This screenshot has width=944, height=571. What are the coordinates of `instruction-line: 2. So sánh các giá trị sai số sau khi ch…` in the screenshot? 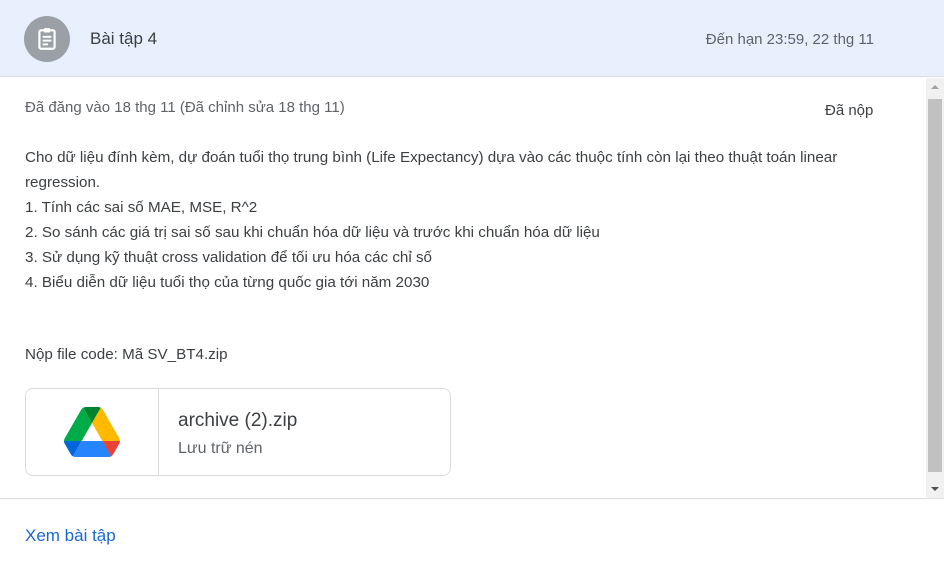 It's located at (312, 232).